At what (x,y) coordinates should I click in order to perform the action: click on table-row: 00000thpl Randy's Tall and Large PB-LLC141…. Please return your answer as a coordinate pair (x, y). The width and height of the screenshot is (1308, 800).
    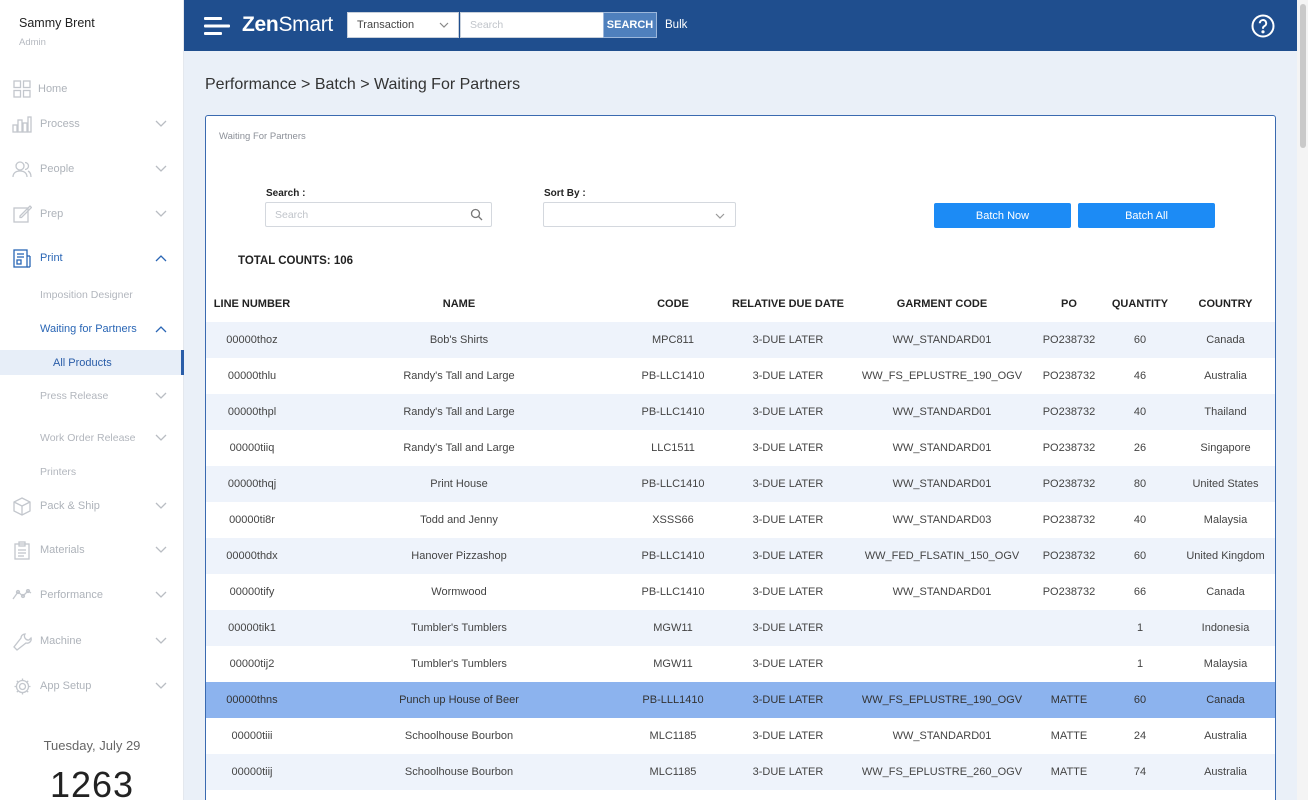
    Looking at the image, I should click on (740, 412).